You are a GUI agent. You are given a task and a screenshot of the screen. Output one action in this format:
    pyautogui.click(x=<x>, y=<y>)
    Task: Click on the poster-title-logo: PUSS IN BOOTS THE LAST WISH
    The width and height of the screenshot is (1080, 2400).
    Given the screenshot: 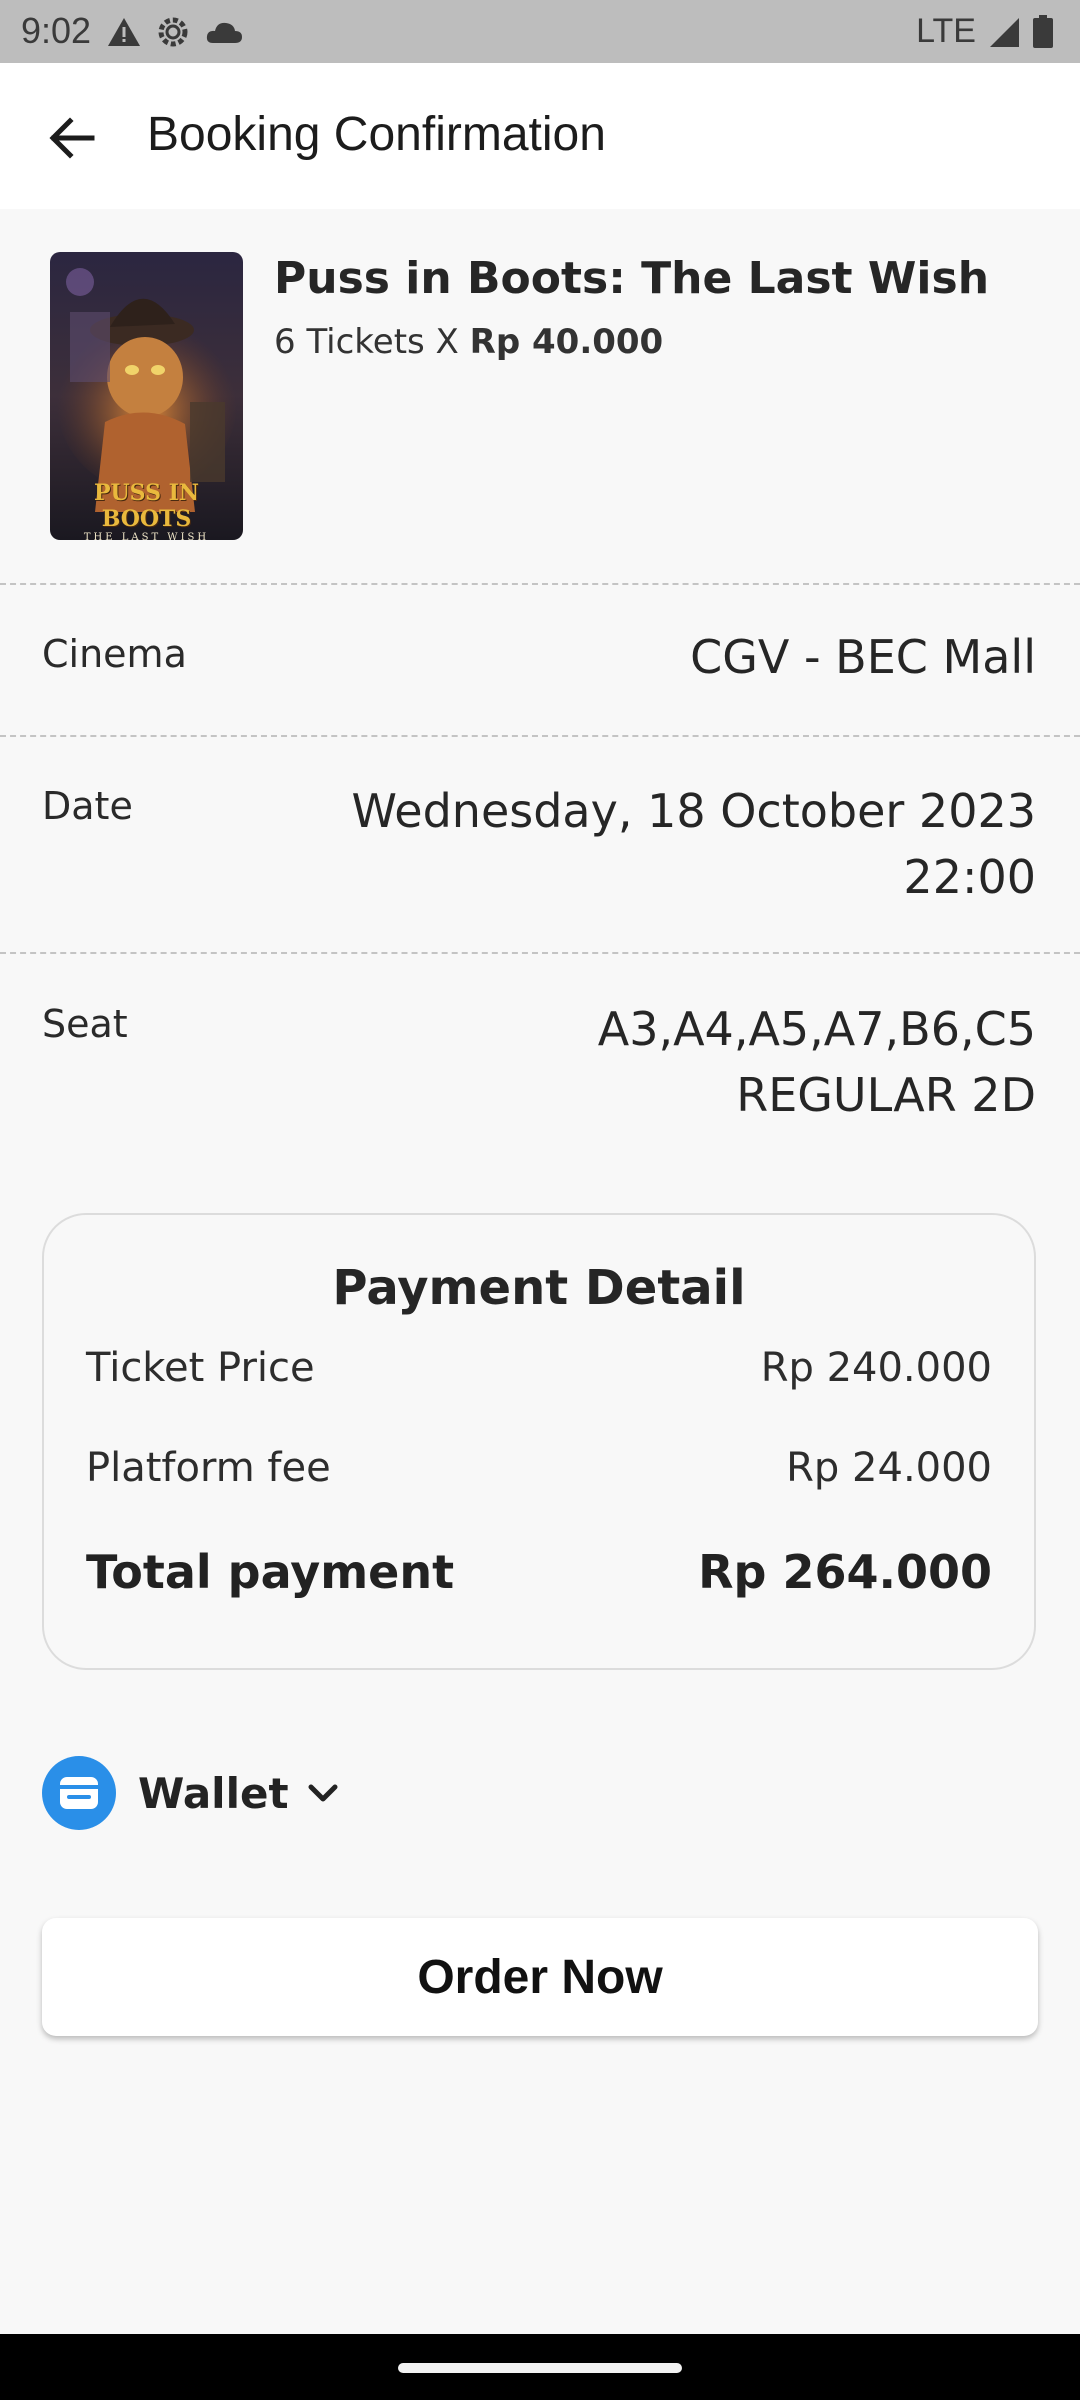 What is the action you would take?
    pyautogui.click(x=146, y=510)
    